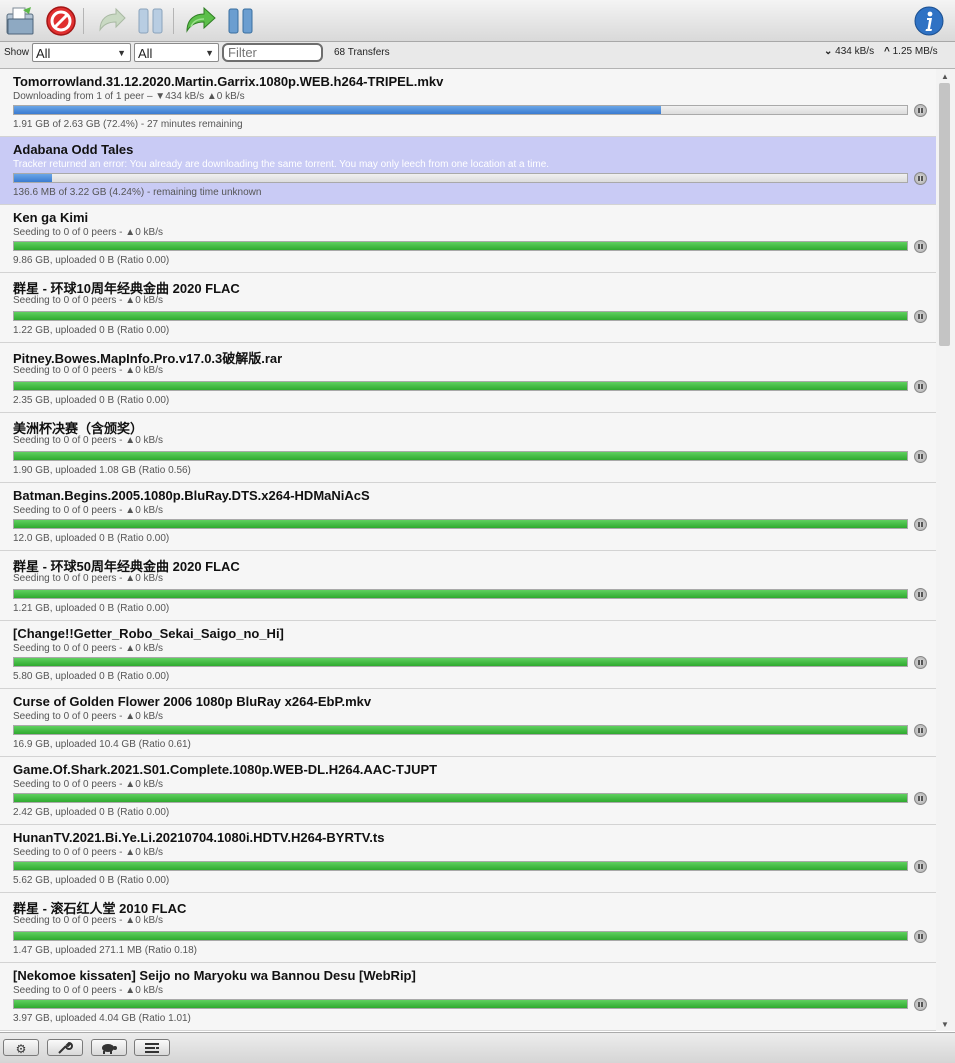  I want to click on download-speed: ⌄ 434 kB/s, so click(849, 51).